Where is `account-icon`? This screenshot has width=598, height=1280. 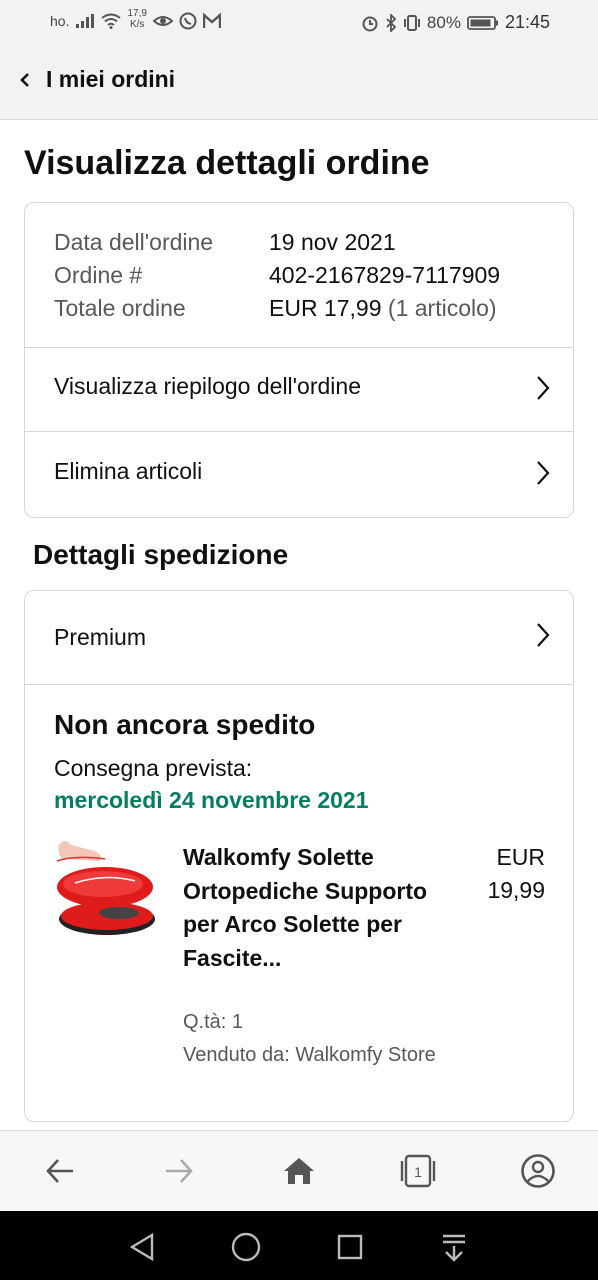 account-icon is located at coordinates (538, 1171).